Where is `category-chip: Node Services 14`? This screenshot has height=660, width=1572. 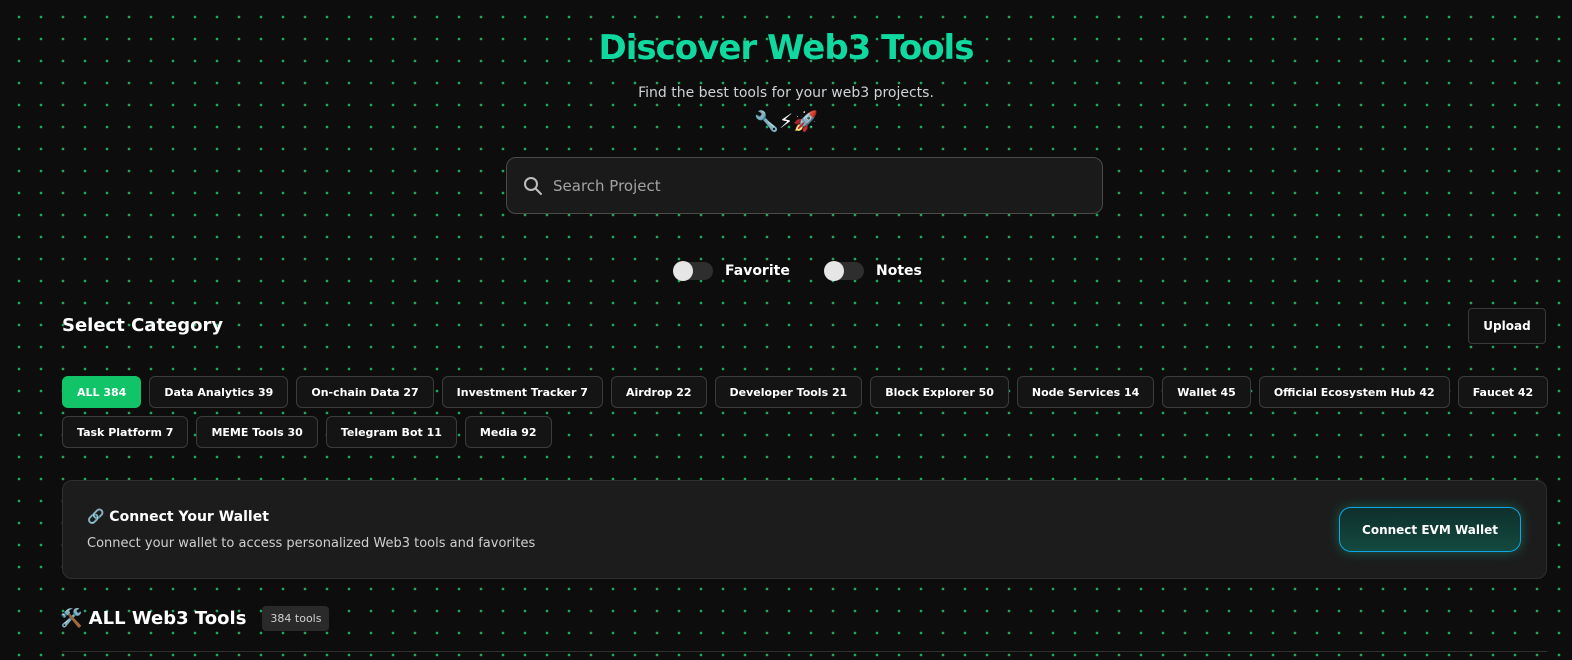
category-chip: Node Services 14 is located at coordinates (1085, 392).